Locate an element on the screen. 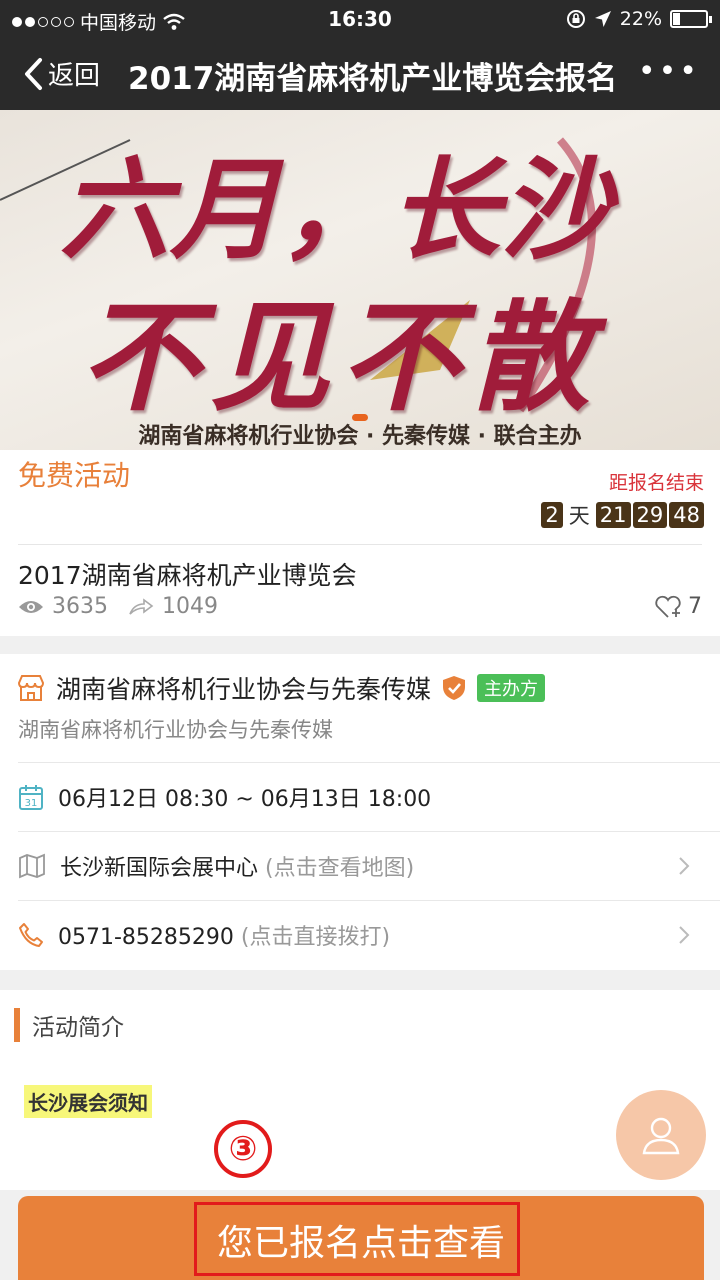 The height and width of the screenshot is (1280, 720). user-icon is located at coordinates (661, 1136).